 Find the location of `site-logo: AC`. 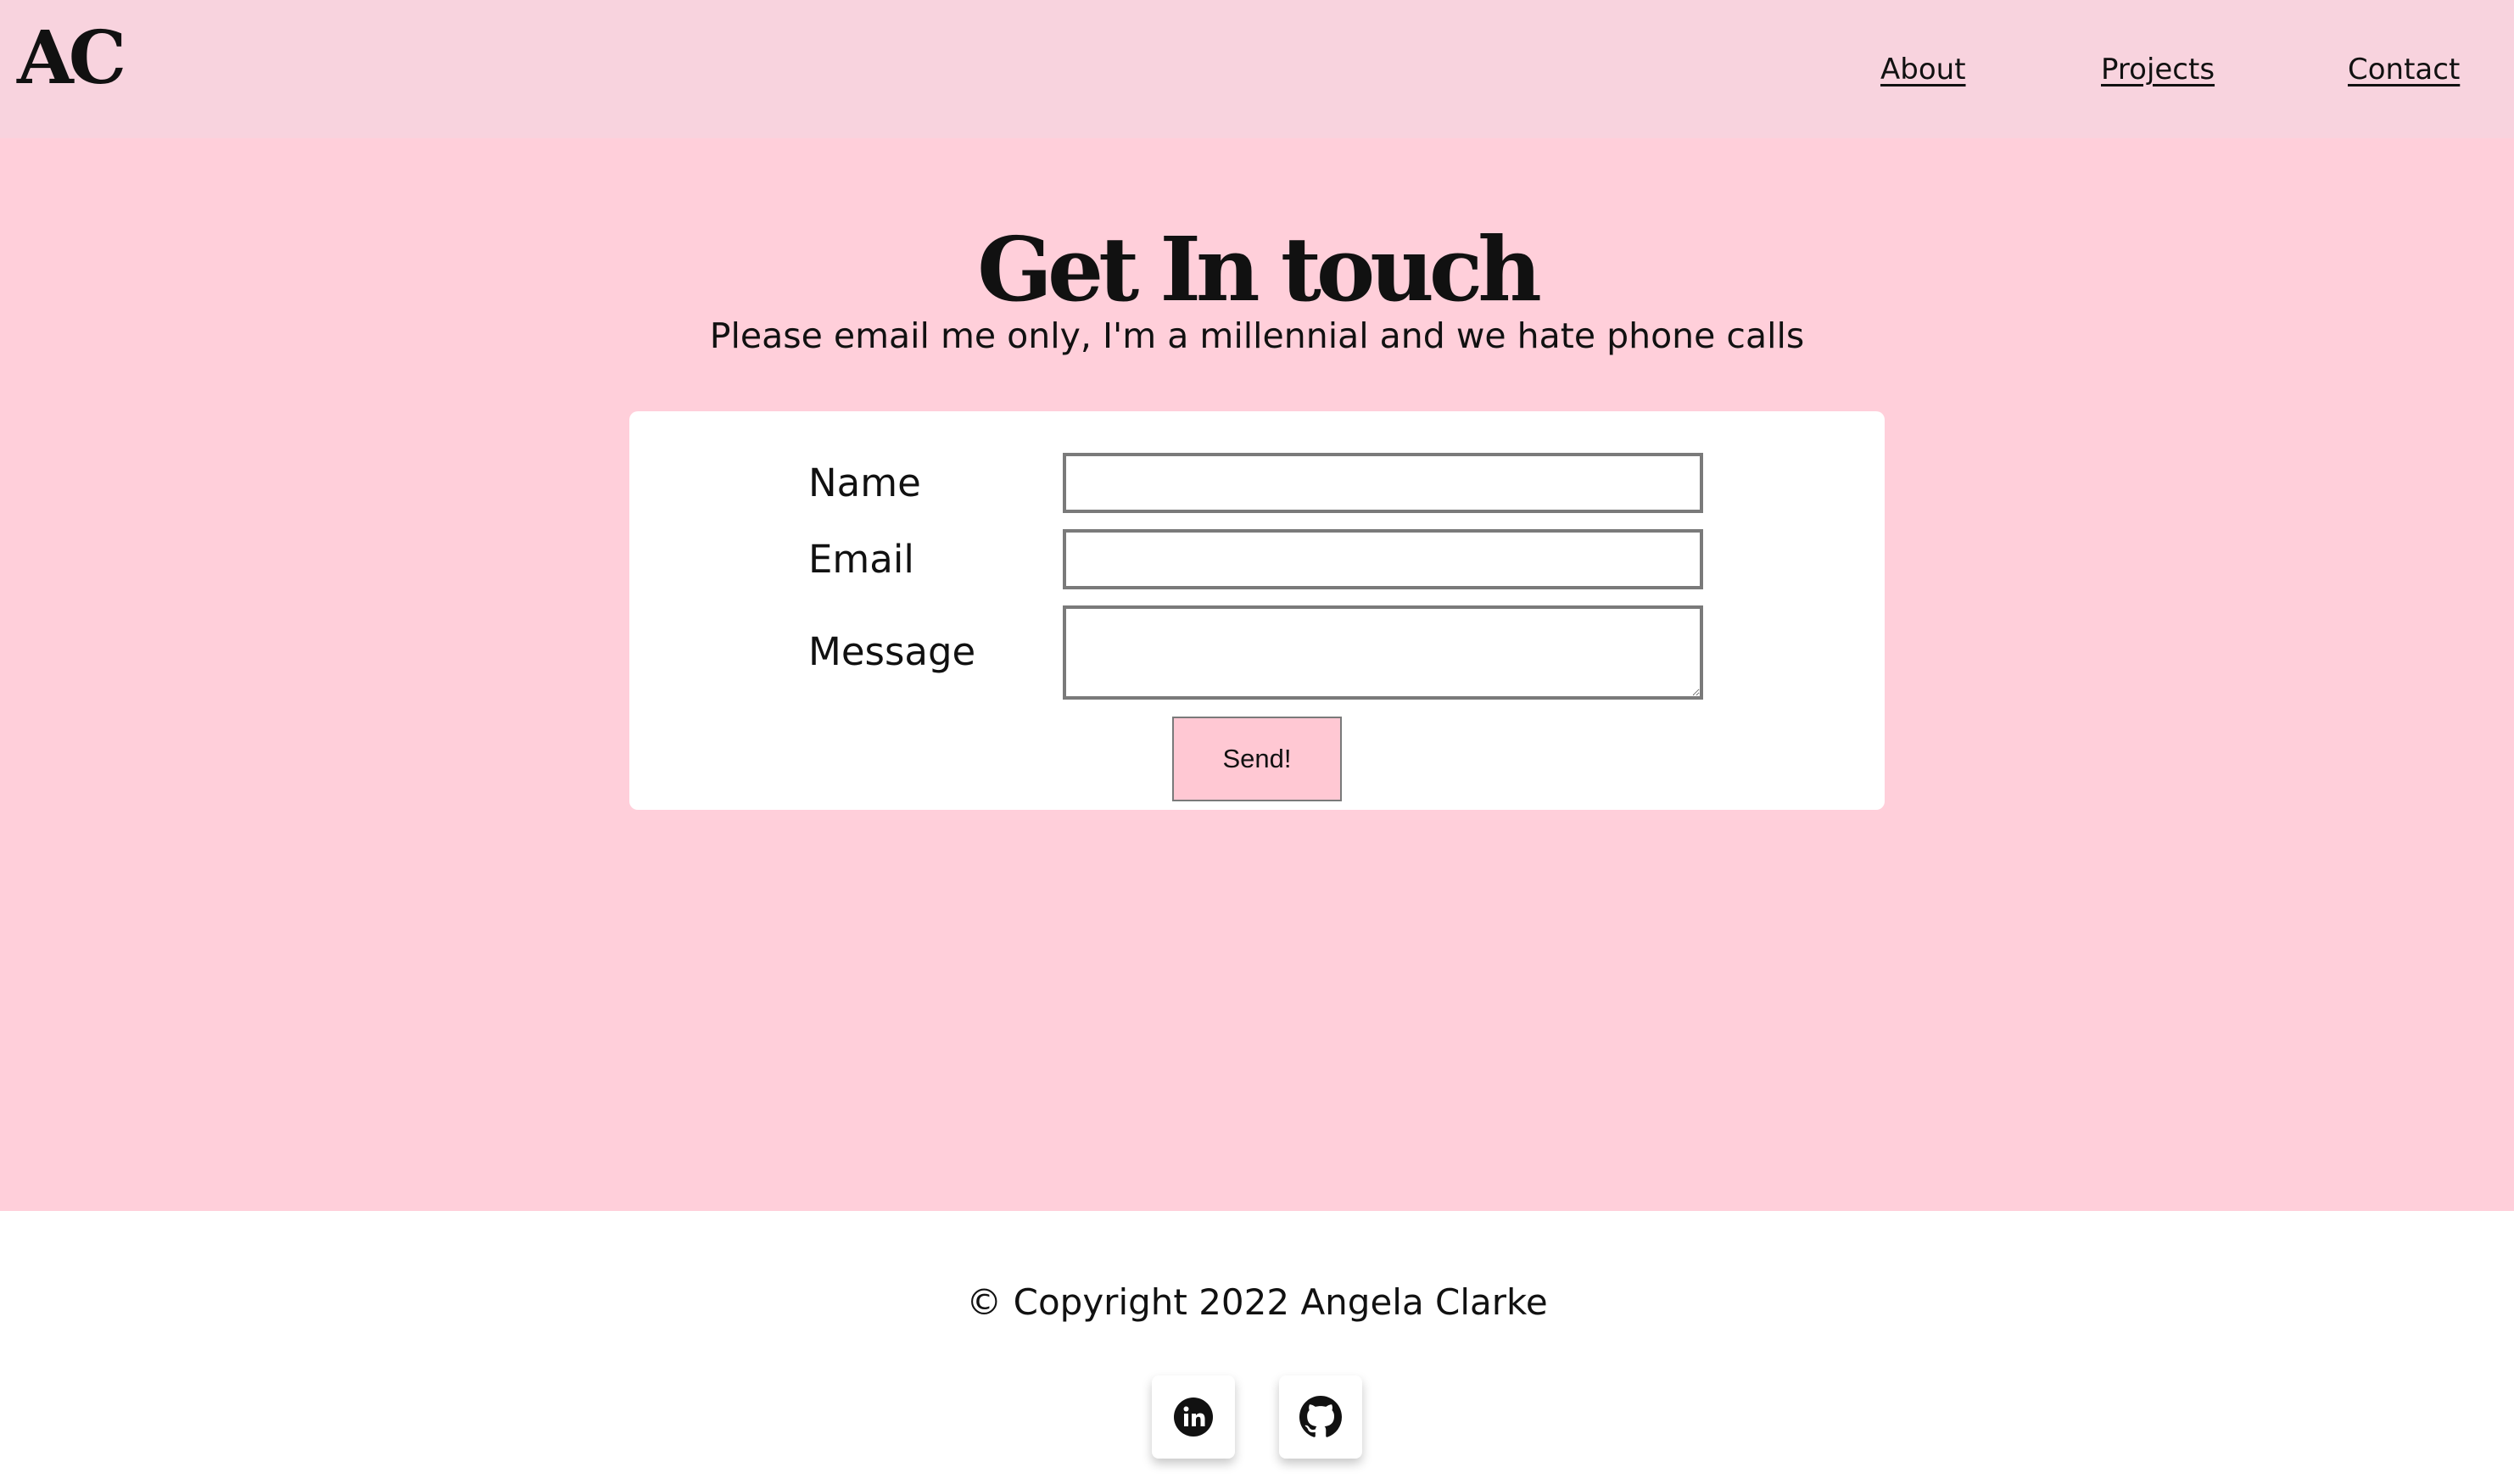

site-logo: AC is located at coordinates (71, 59).